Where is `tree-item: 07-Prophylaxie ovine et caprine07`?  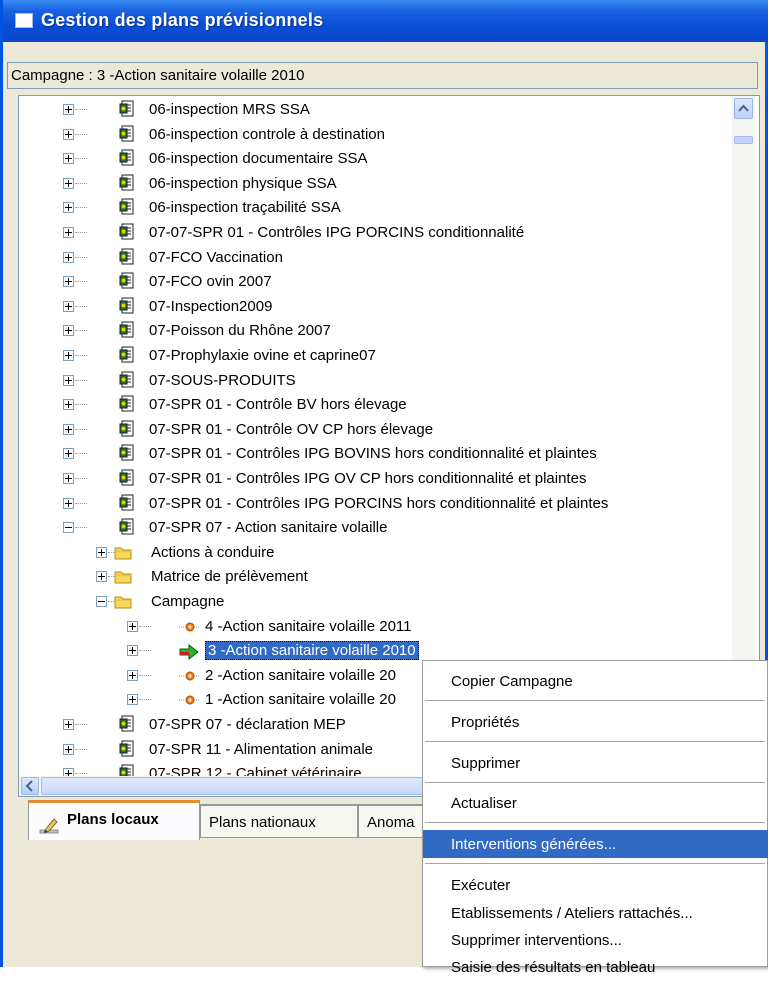 tree-item: 07-Prophylaxie ovine et caprine07 is located at coordinates (389, 357).